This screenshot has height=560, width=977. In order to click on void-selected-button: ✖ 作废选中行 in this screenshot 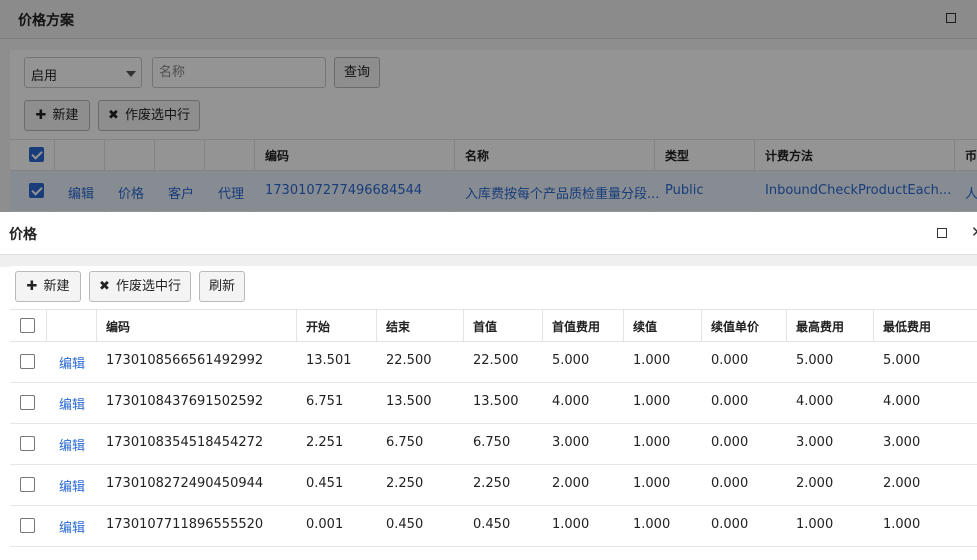, I will do `click(140, 286)`.